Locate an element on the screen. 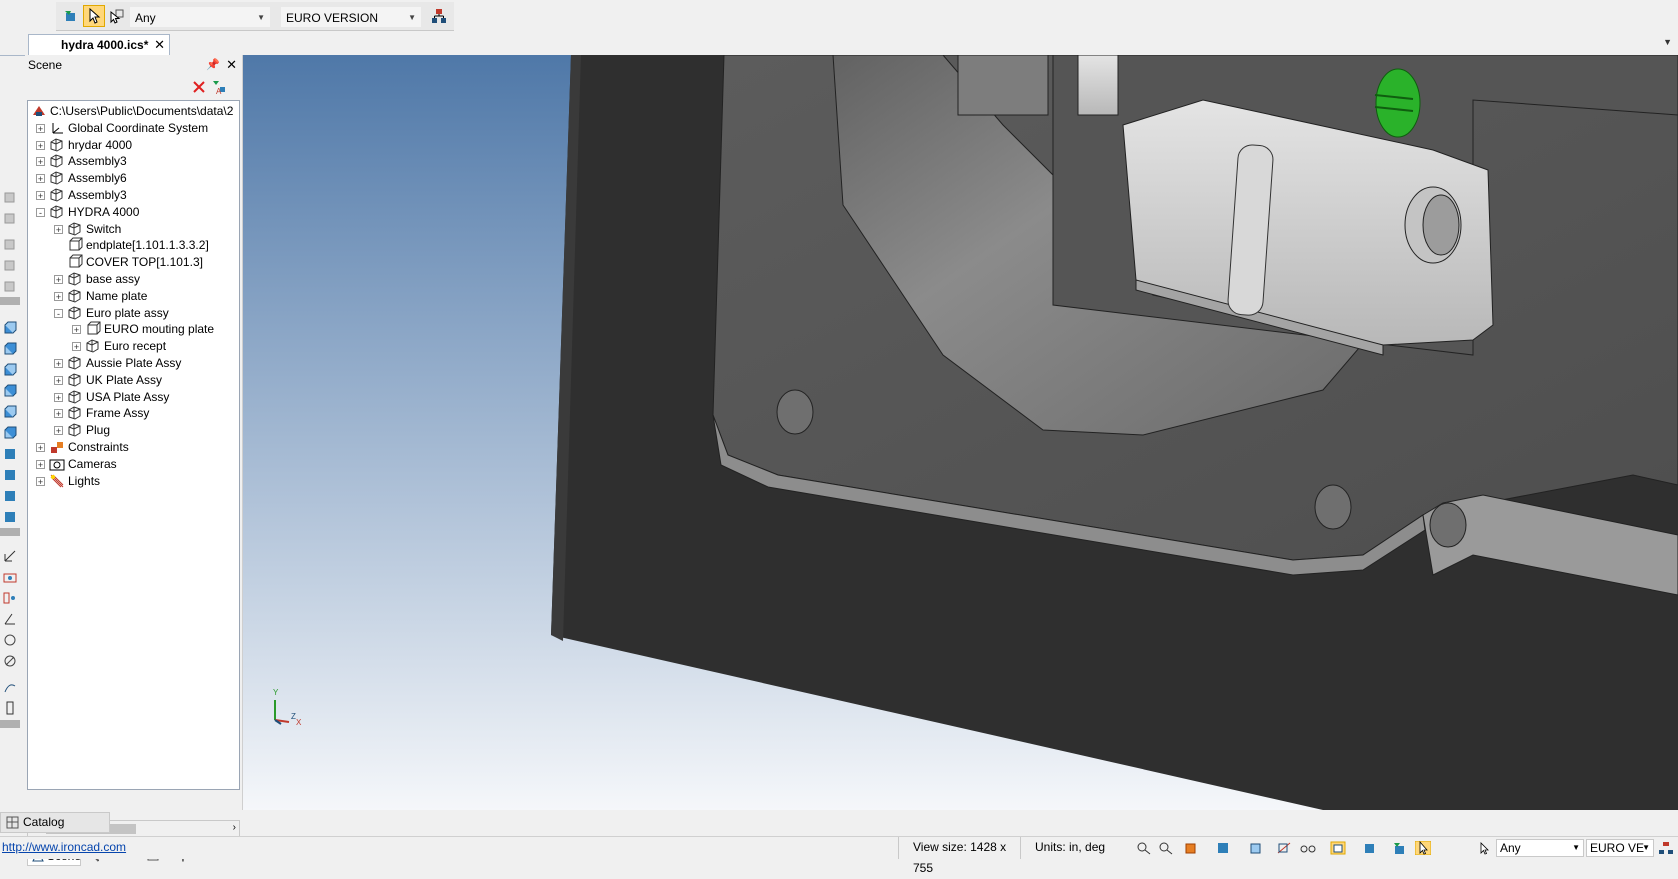  tree-node: + Aussie Plate Assy is located at coordinates (133, 363).